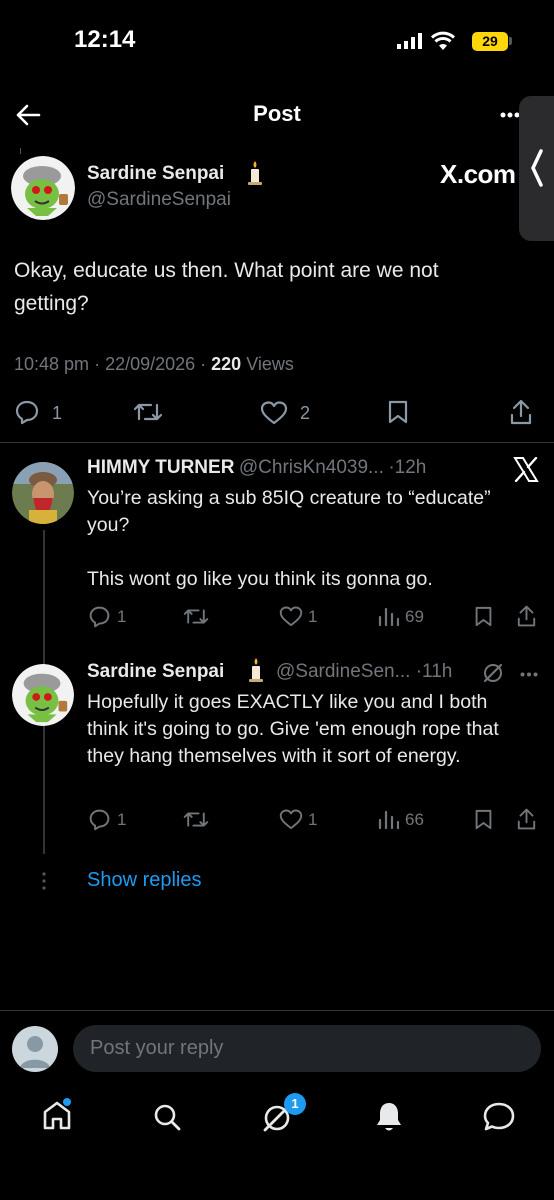  Describe the element at coordinates (277, 113) in the screenshot. I see `page-title: Post` at that location.